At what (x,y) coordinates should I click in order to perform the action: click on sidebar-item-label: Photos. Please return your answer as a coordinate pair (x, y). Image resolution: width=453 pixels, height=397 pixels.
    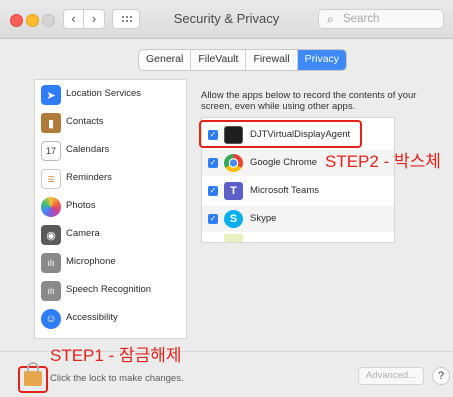
    Looking at the image, I should click on (81, 205).